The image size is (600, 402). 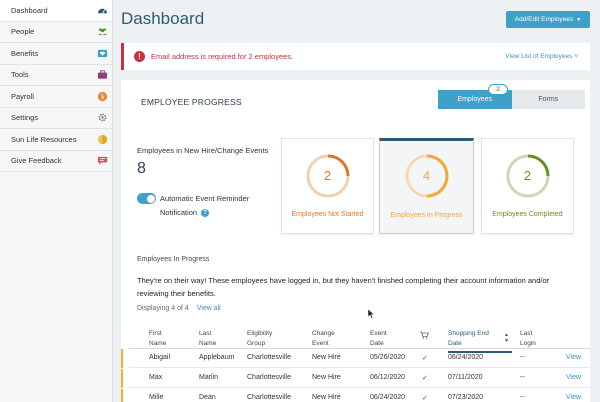 What do you see at coordinates (56, 118) in the screenshot?
I see `sidebar-item-settings: Settings` at bounding box center [56, 118].